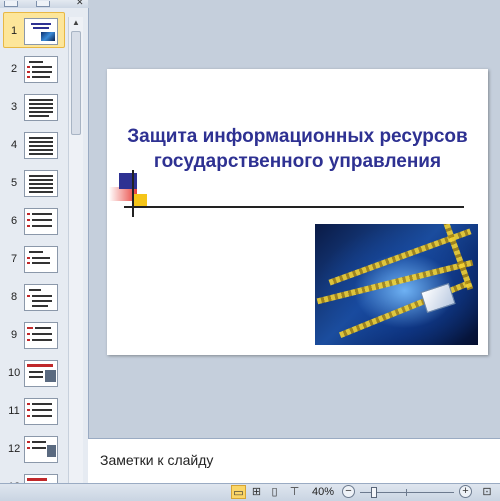 This screenshot has width=500, height=501. I want to click on slide-number: 8, so click(14, 297).